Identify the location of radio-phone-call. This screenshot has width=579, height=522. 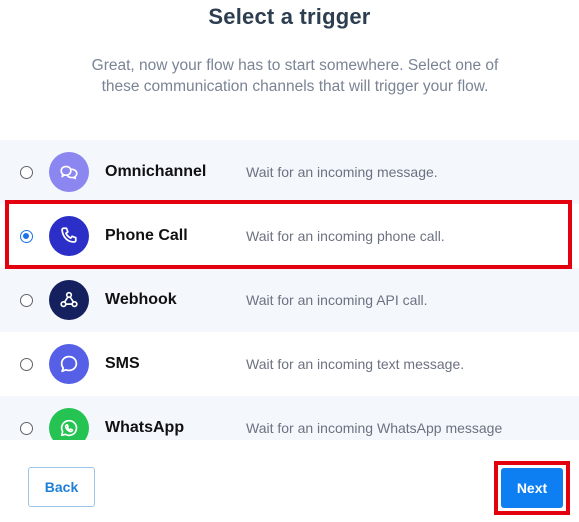
(26, 236).